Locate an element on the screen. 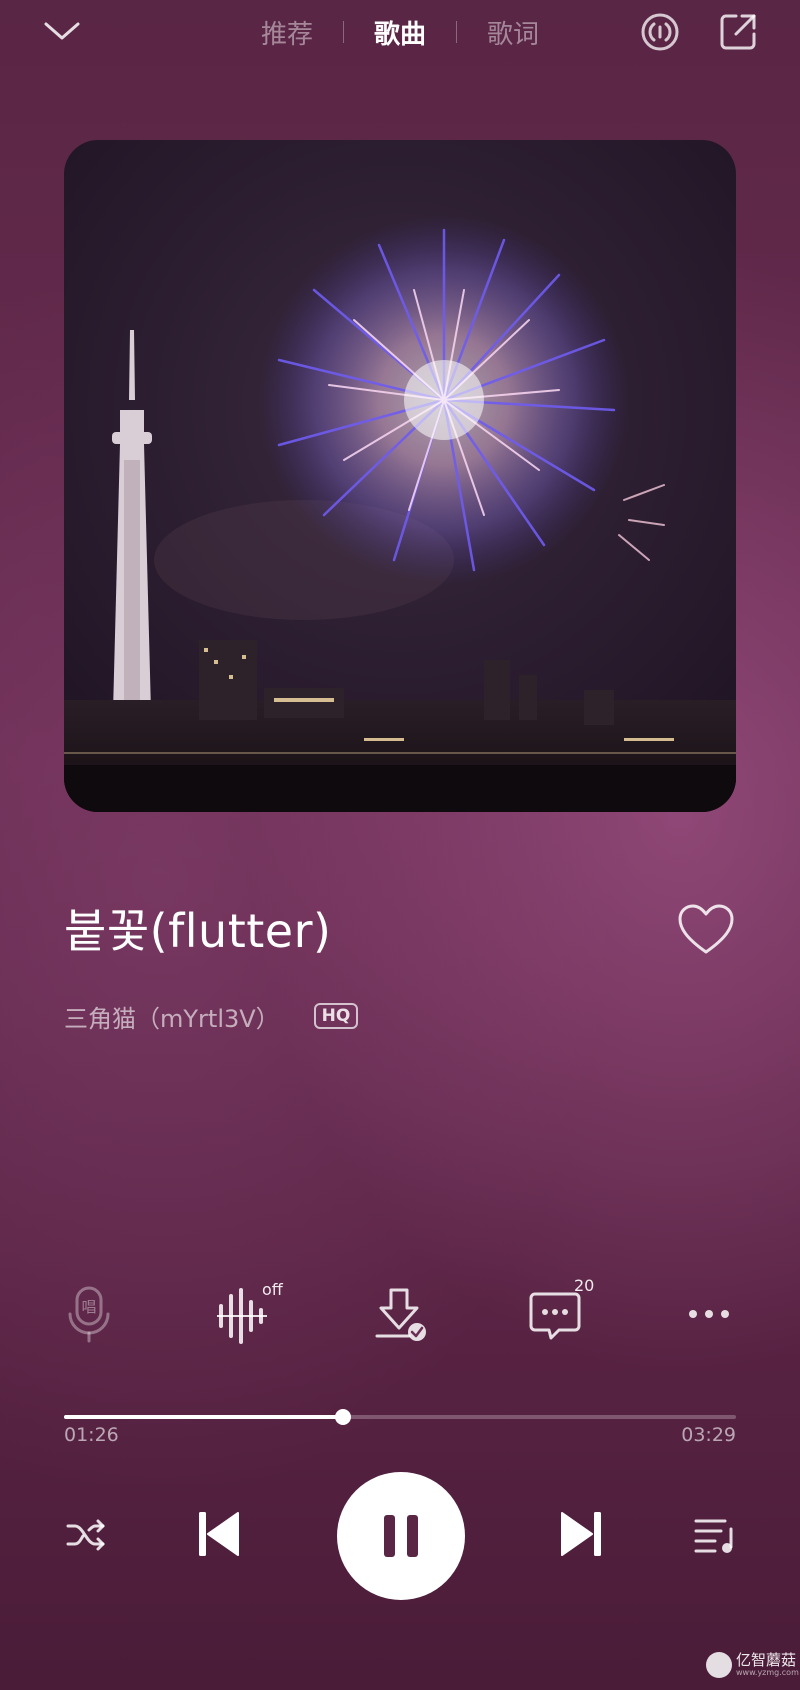  tab-recommend: 推荐 is located at coordinates (287, 32).